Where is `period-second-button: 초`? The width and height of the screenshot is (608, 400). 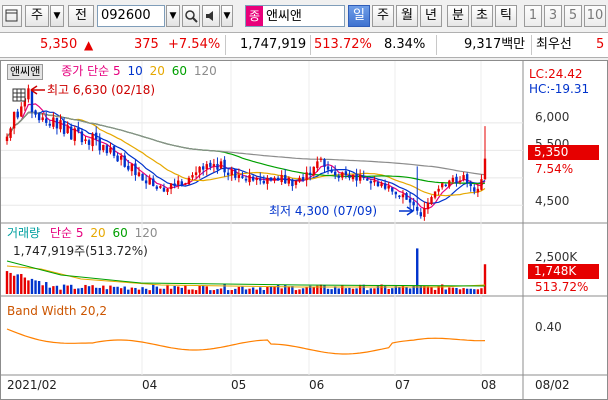
period-second-button: 초 is located at coordinates (482, 16).